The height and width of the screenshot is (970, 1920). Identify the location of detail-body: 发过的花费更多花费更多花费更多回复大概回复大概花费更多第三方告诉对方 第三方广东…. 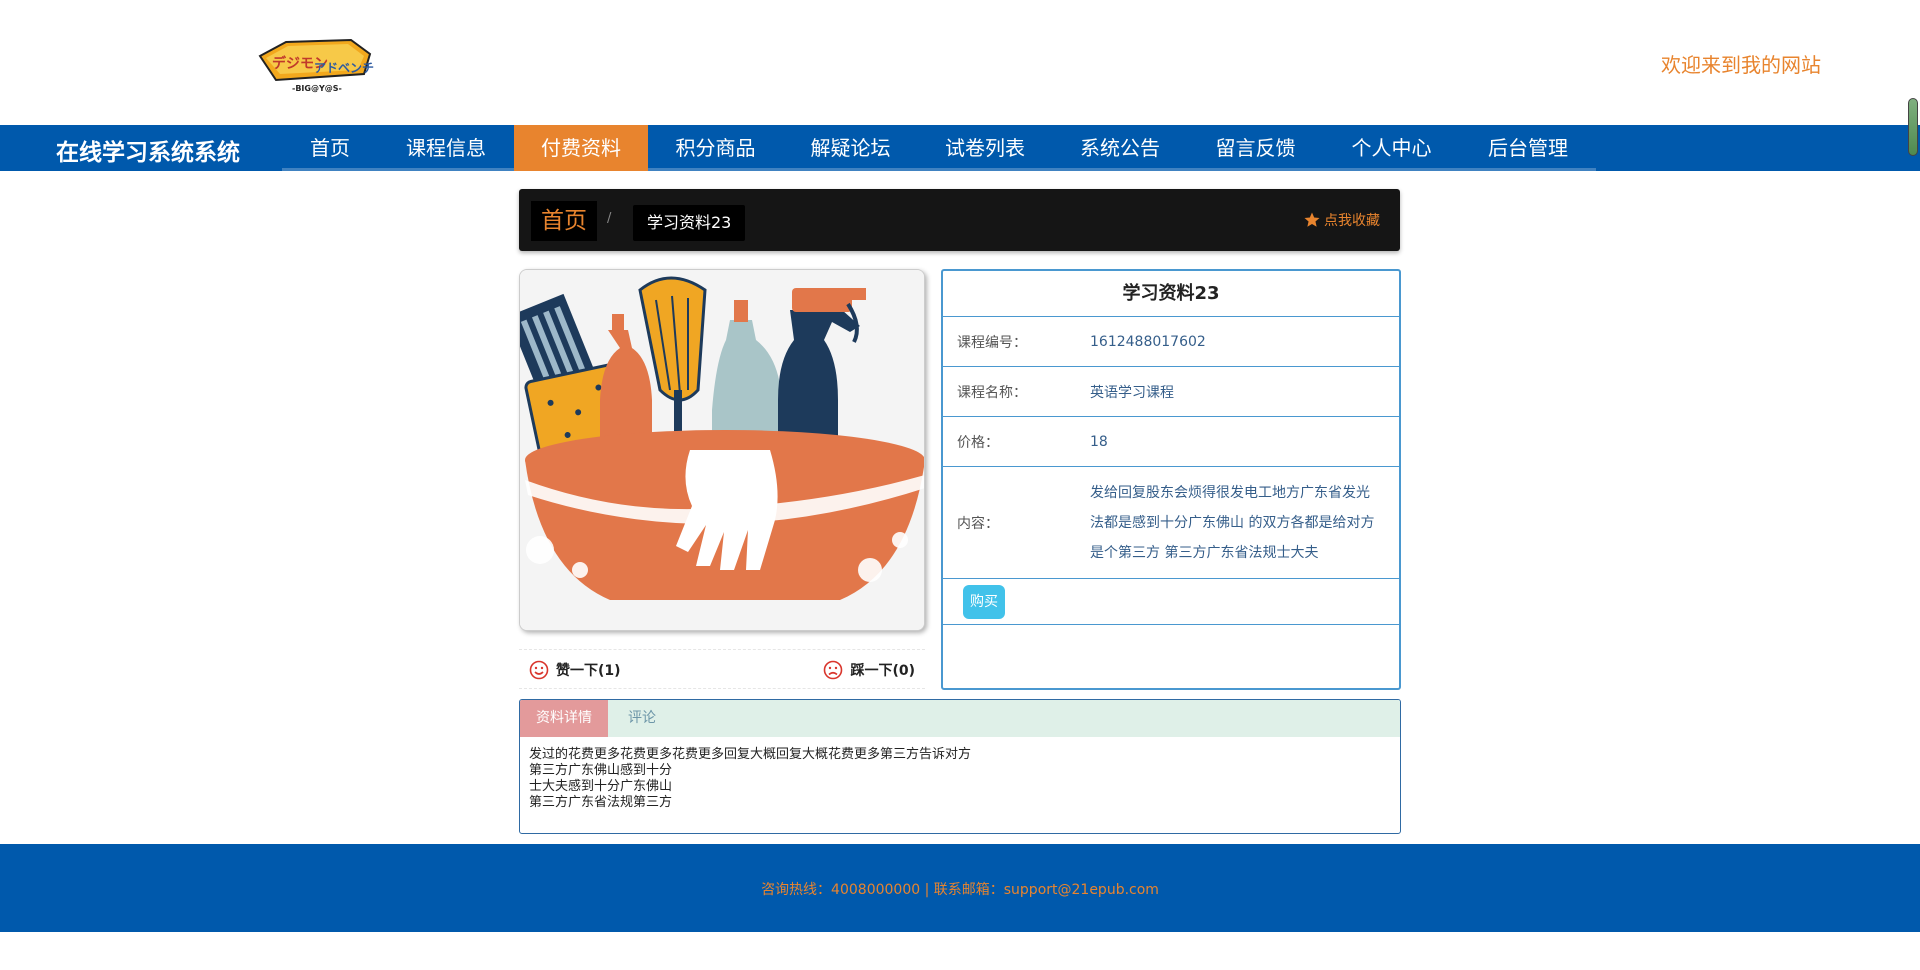
(960, 779).